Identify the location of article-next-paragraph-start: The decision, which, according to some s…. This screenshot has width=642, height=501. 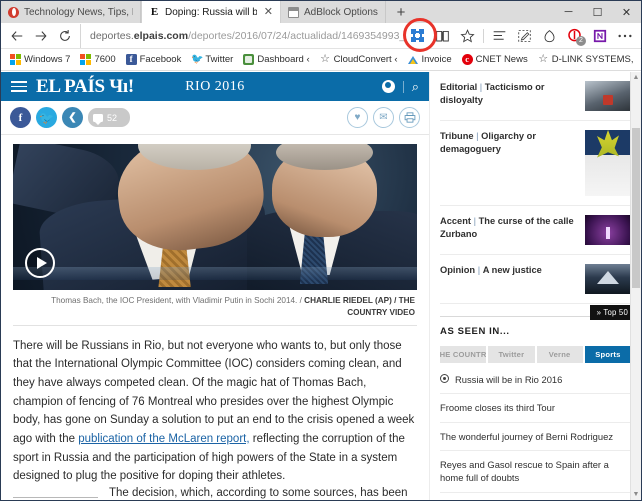
(258, 492).